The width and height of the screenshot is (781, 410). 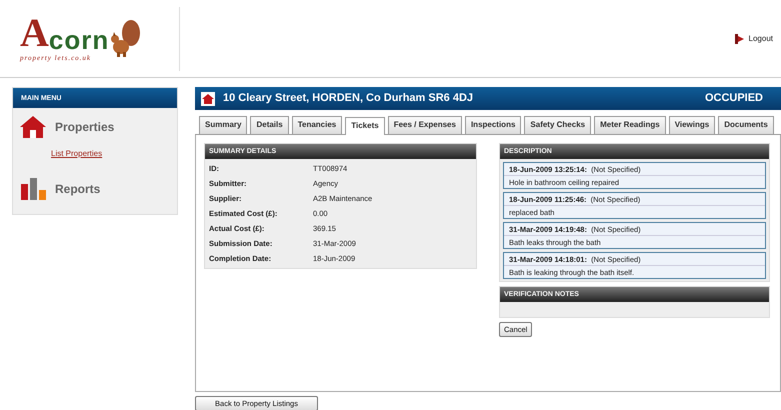 What do you see at coordinates (753, 38) in the screenshot?
I see `logout-link: Logout` at bounding box center [753, 38].